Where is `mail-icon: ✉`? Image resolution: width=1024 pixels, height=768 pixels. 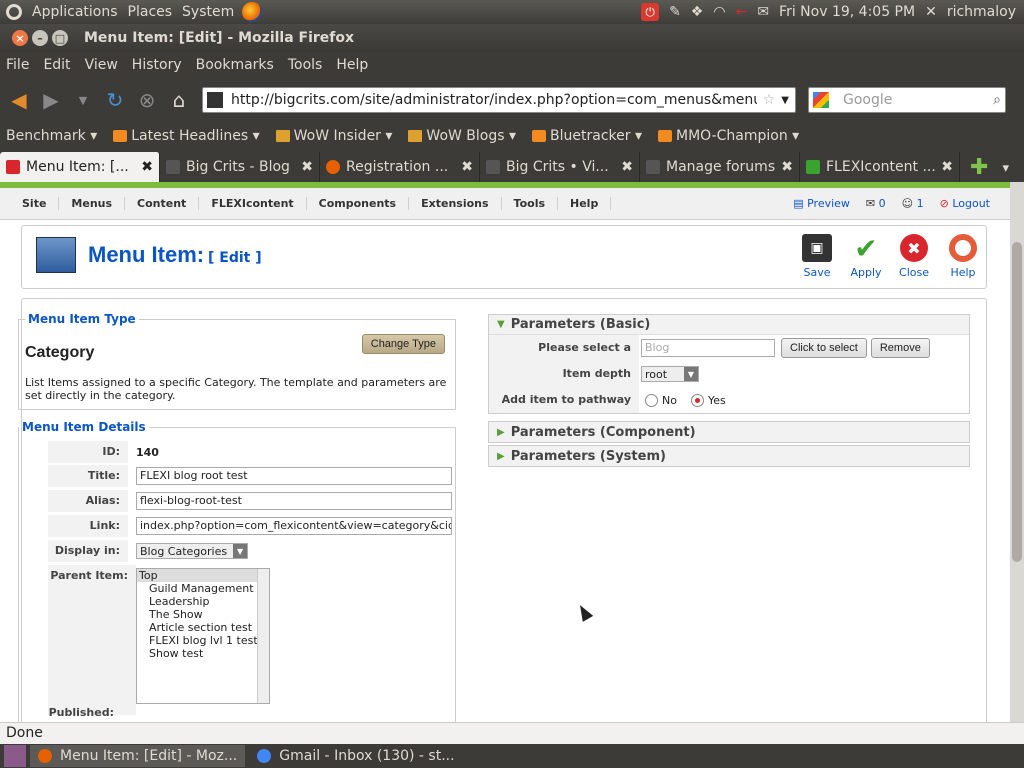
mail-icon: ✉ is located at coordinates (763, 12).